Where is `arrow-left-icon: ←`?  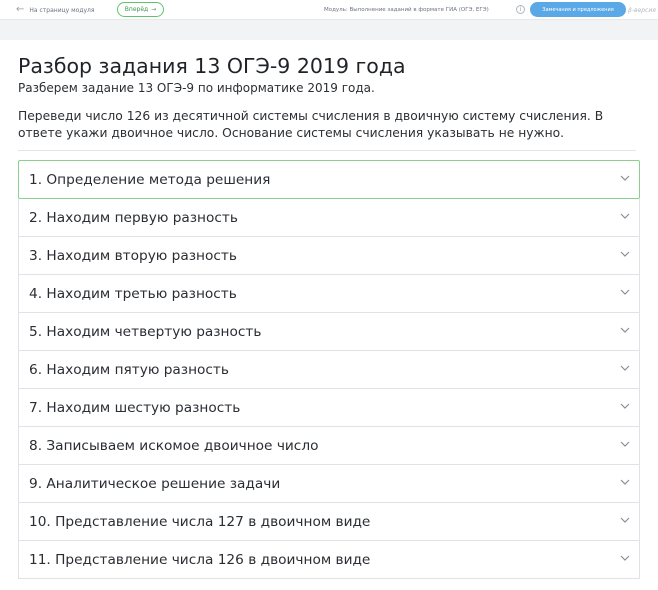 arrow-left-icon: ← is located at coordinates (20, 9).